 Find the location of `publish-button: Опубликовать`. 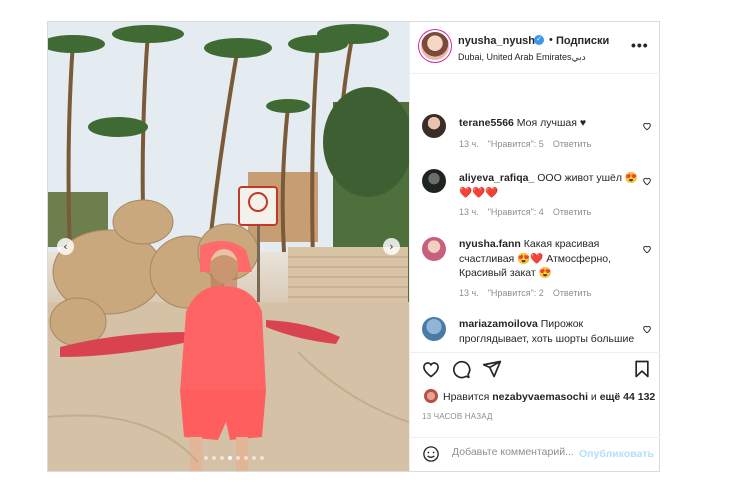

publish-button: Опубликовать is located at coordinates (616, 454).